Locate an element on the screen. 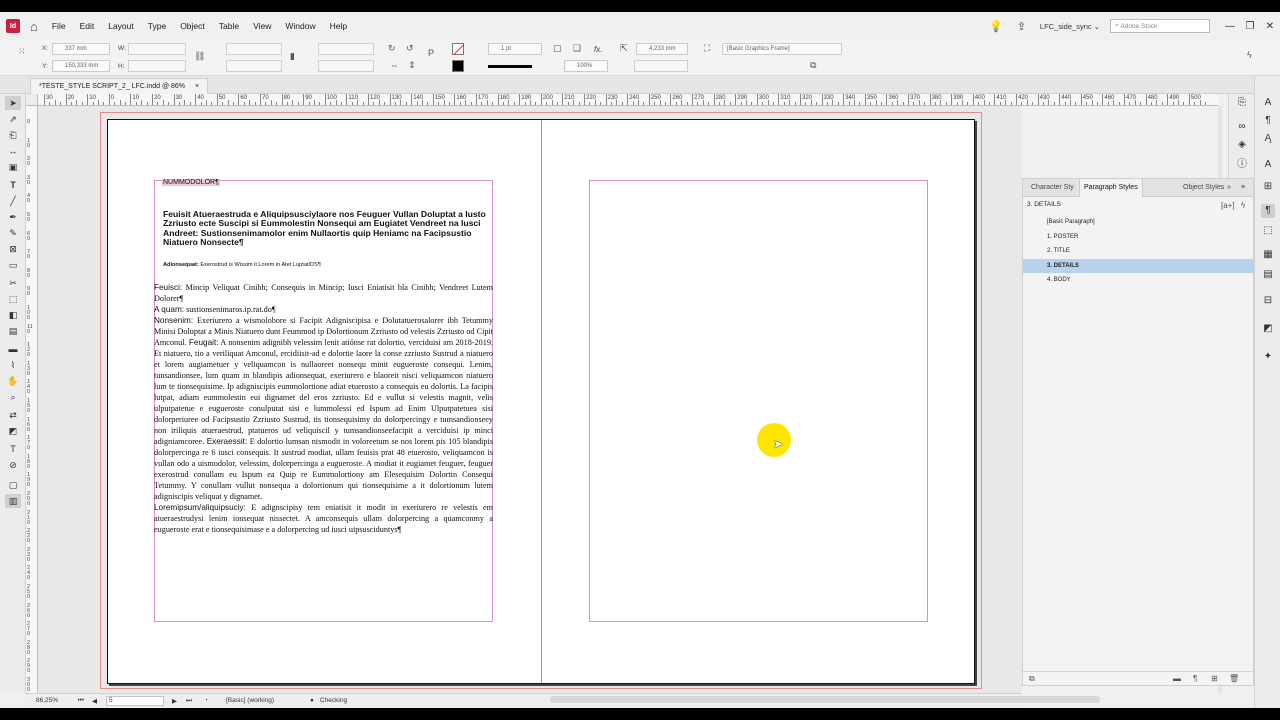  scissors-tool-icon: ✂ is located at coordinates (13, 283).